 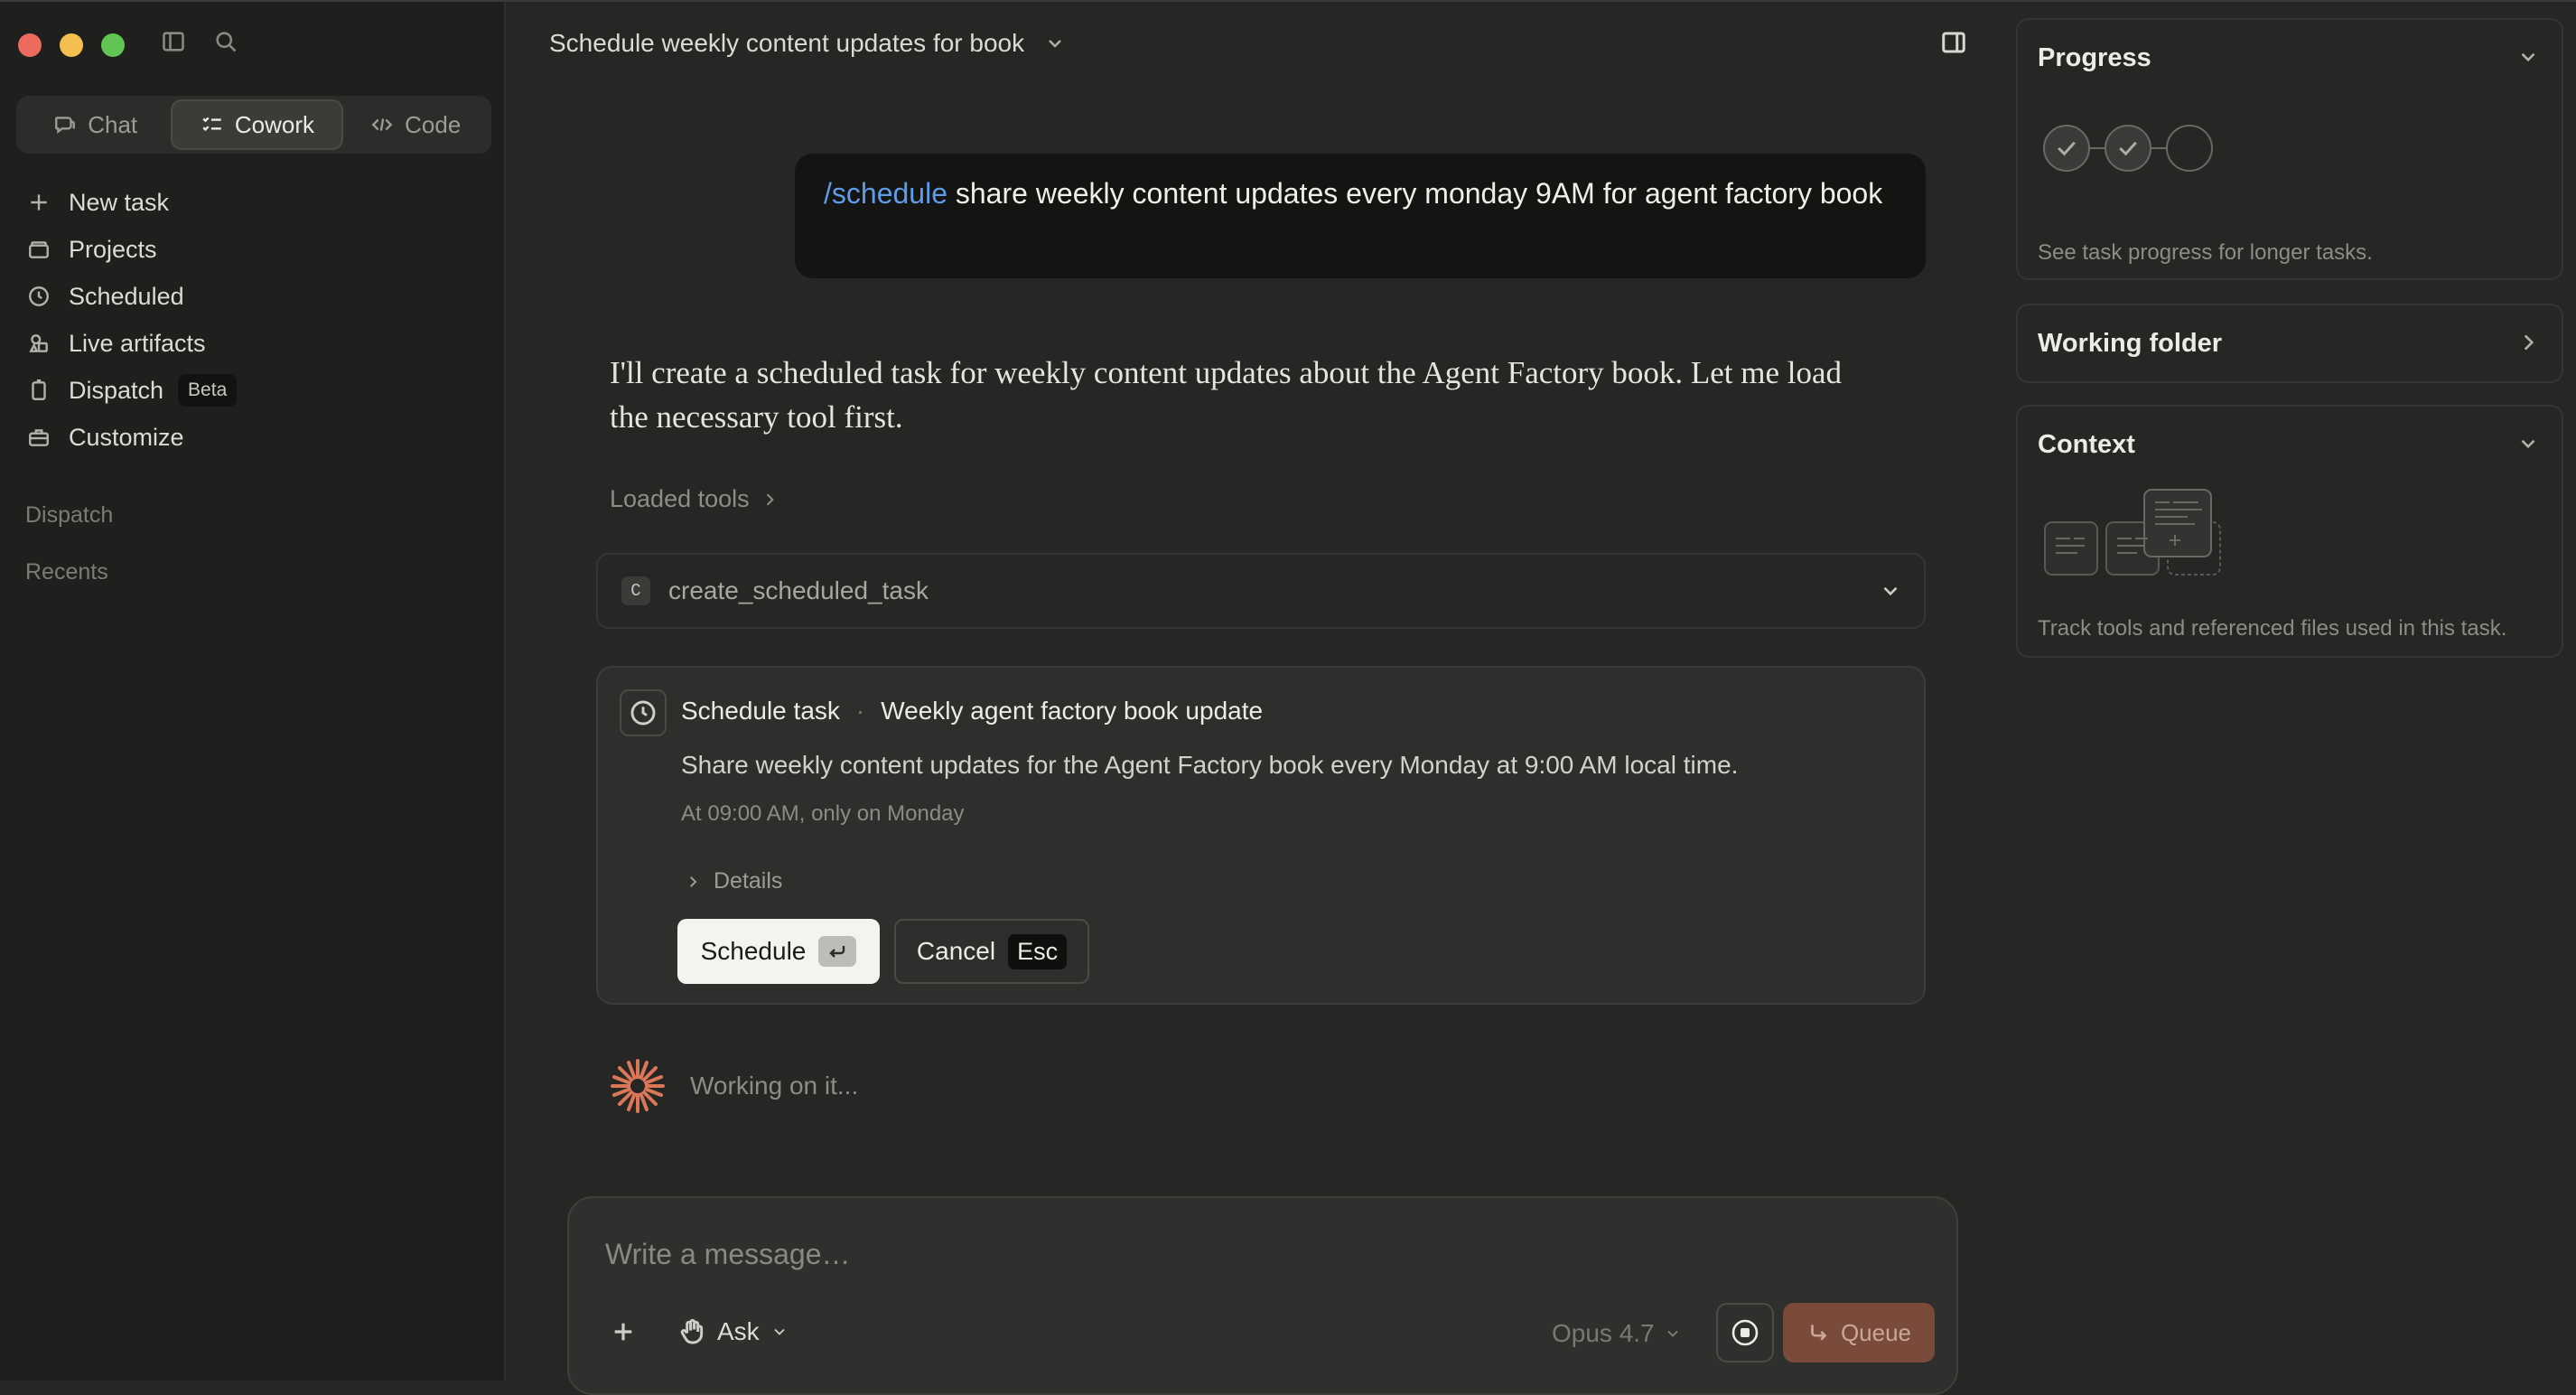 I want to click on mode-cowork-label: Cowork, so click(x=274, y=124).